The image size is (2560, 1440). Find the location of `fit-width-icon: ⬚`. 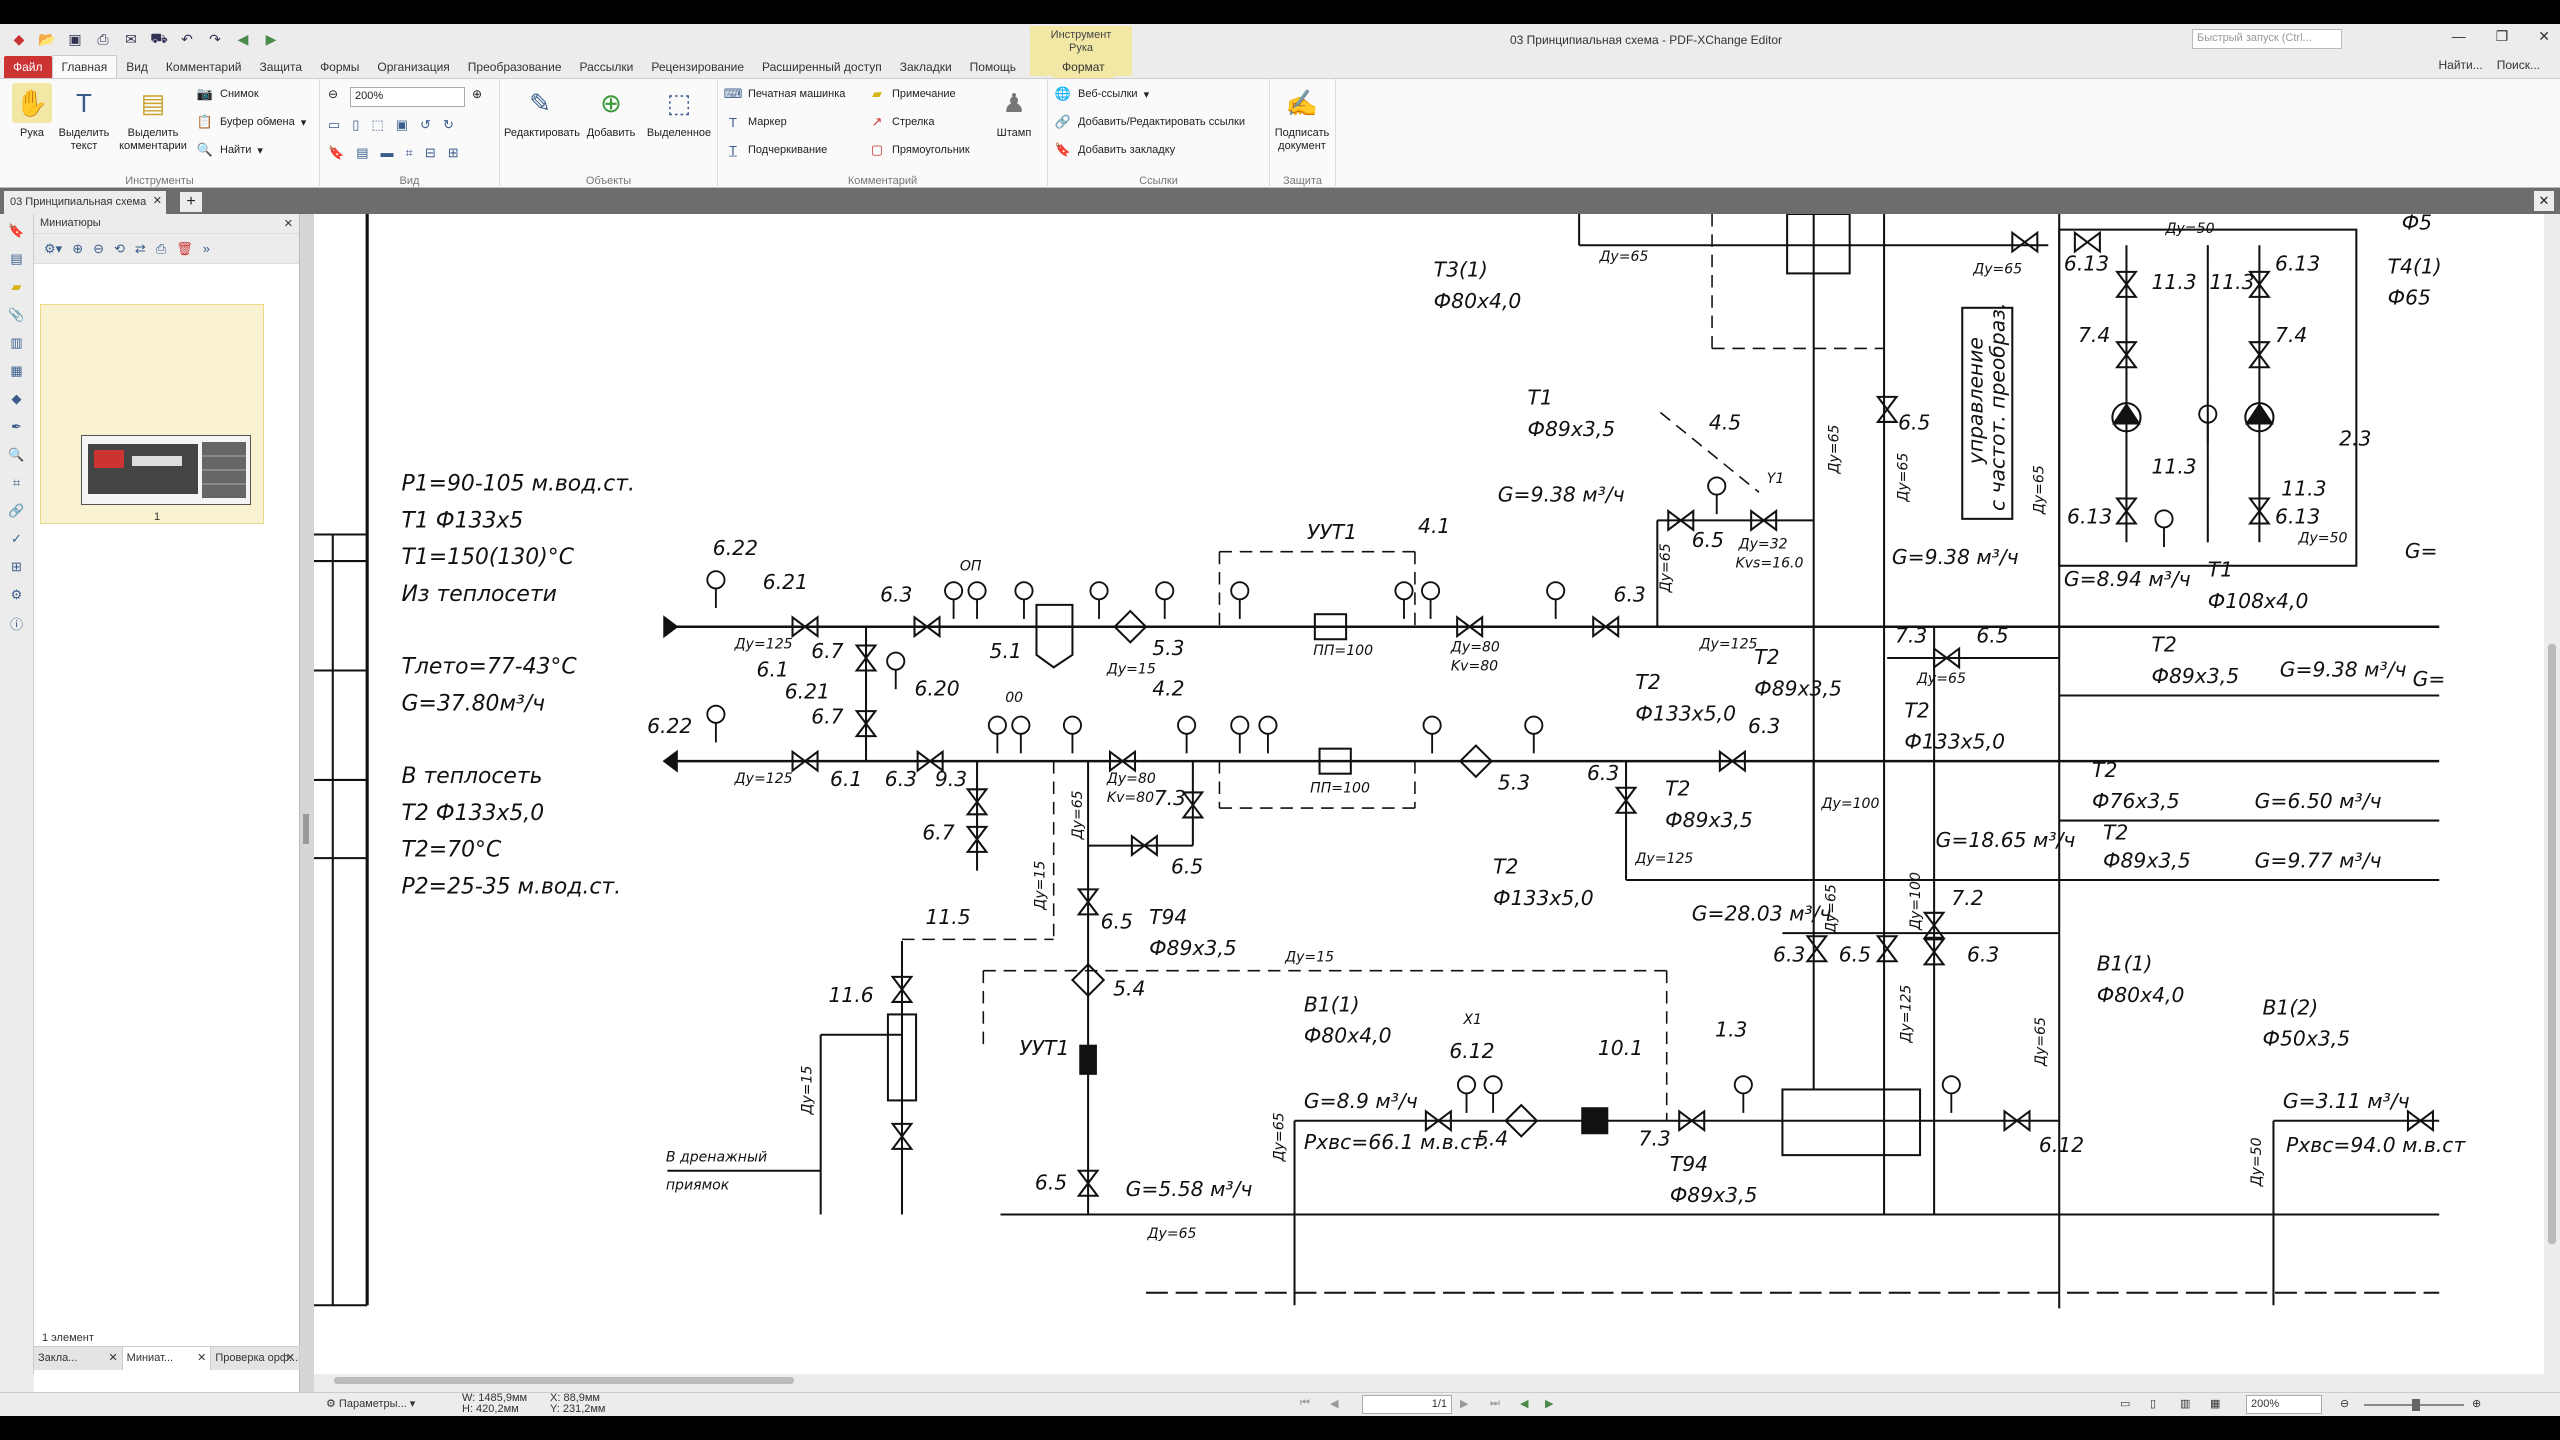

fit-width-icon: ⬚ is located at coordinates (377, 125).